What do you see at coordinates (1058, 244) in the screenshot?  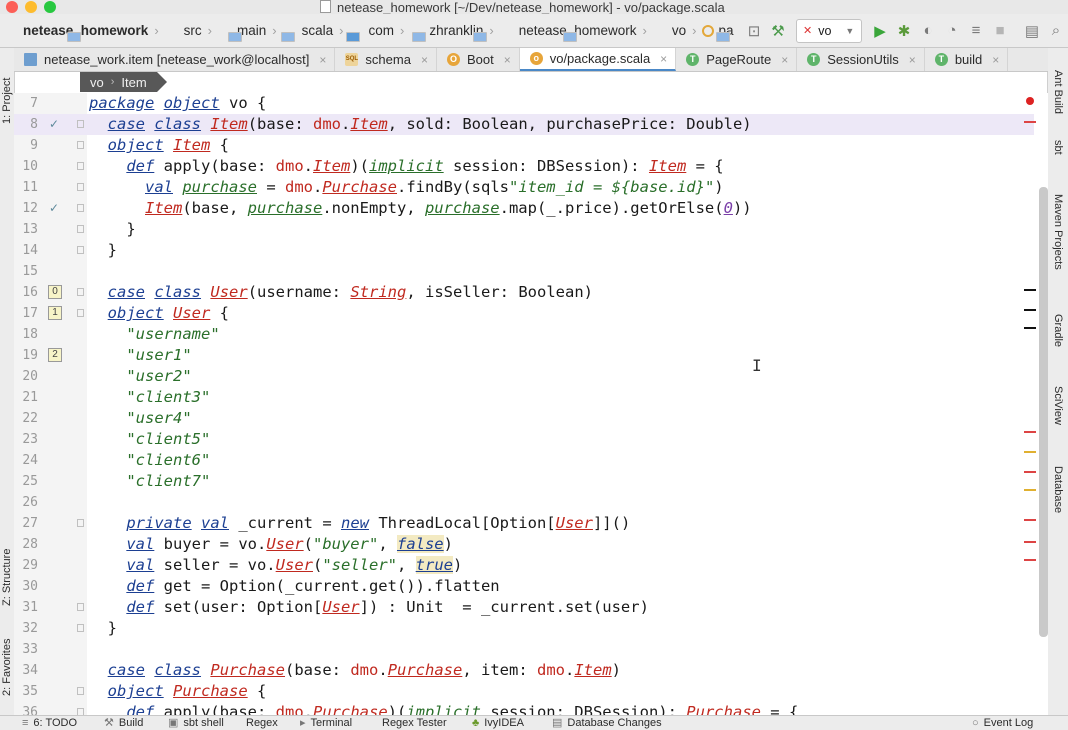 I see `maven-projects-tool-window-button: Maven Projects` at bounding box center [1058, 244].